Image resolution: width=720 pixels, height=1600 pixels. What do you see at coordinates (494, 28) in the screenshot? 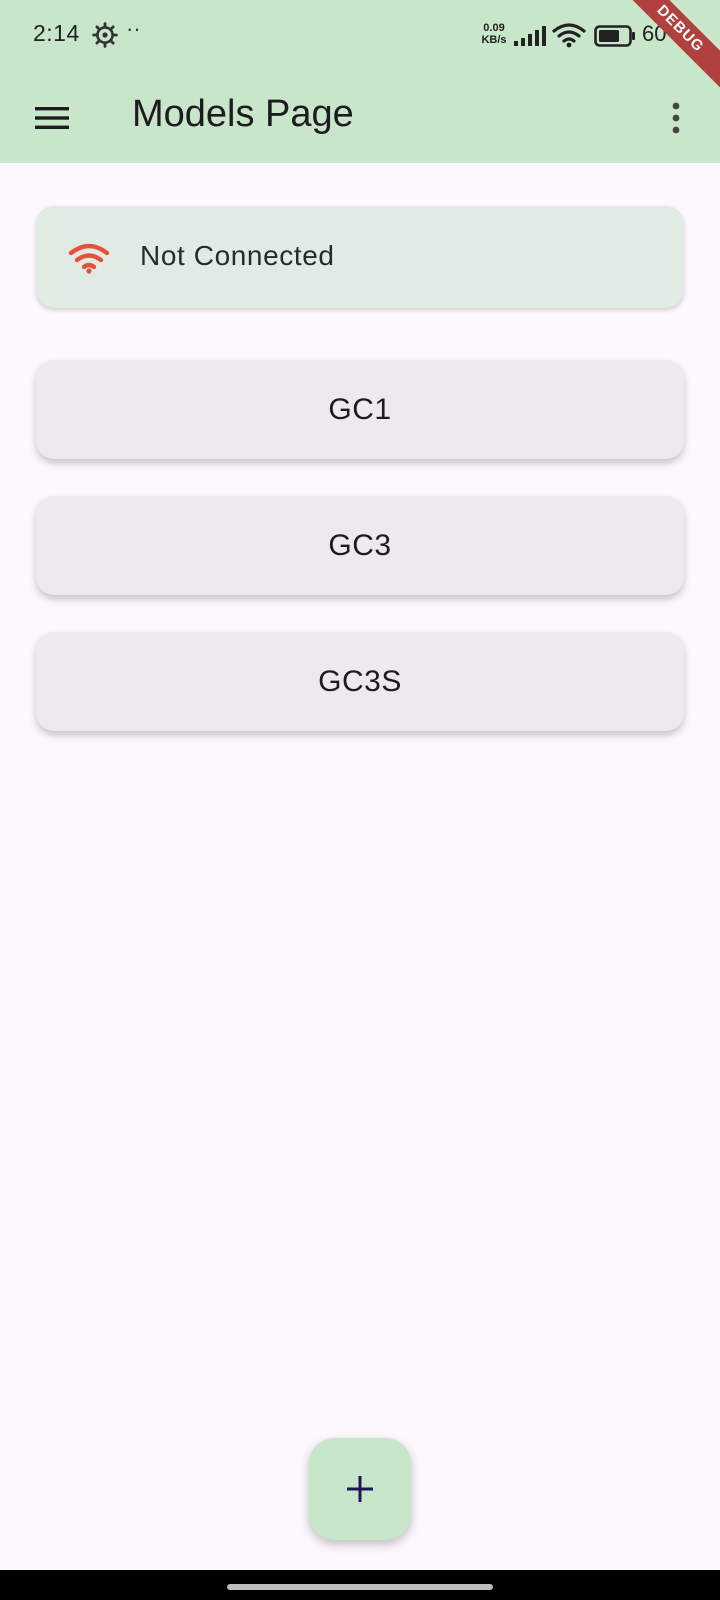
I see `network-speed-value: 0.09` at bounding box center [494, 28].